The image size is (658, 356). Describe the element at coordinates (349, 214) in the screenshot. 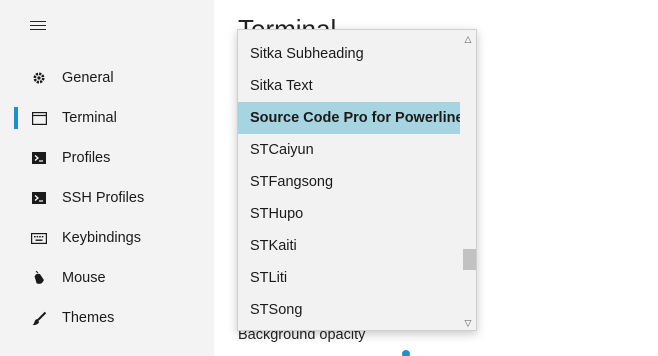

I see `font-option: STHupo` at that location.